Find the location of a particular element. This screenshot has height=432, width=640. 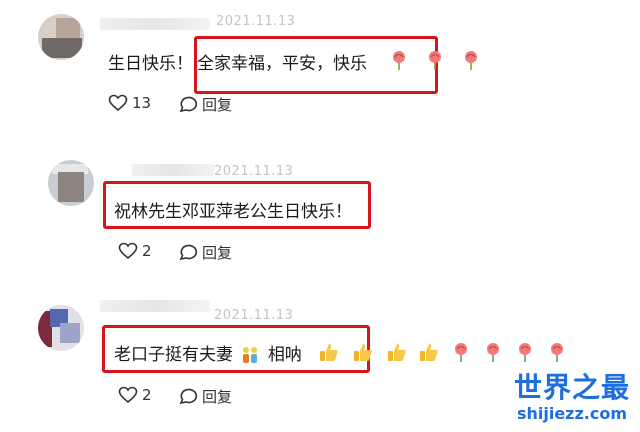

watermark-url: shijiezz.com is located at coordinates (572, 413).